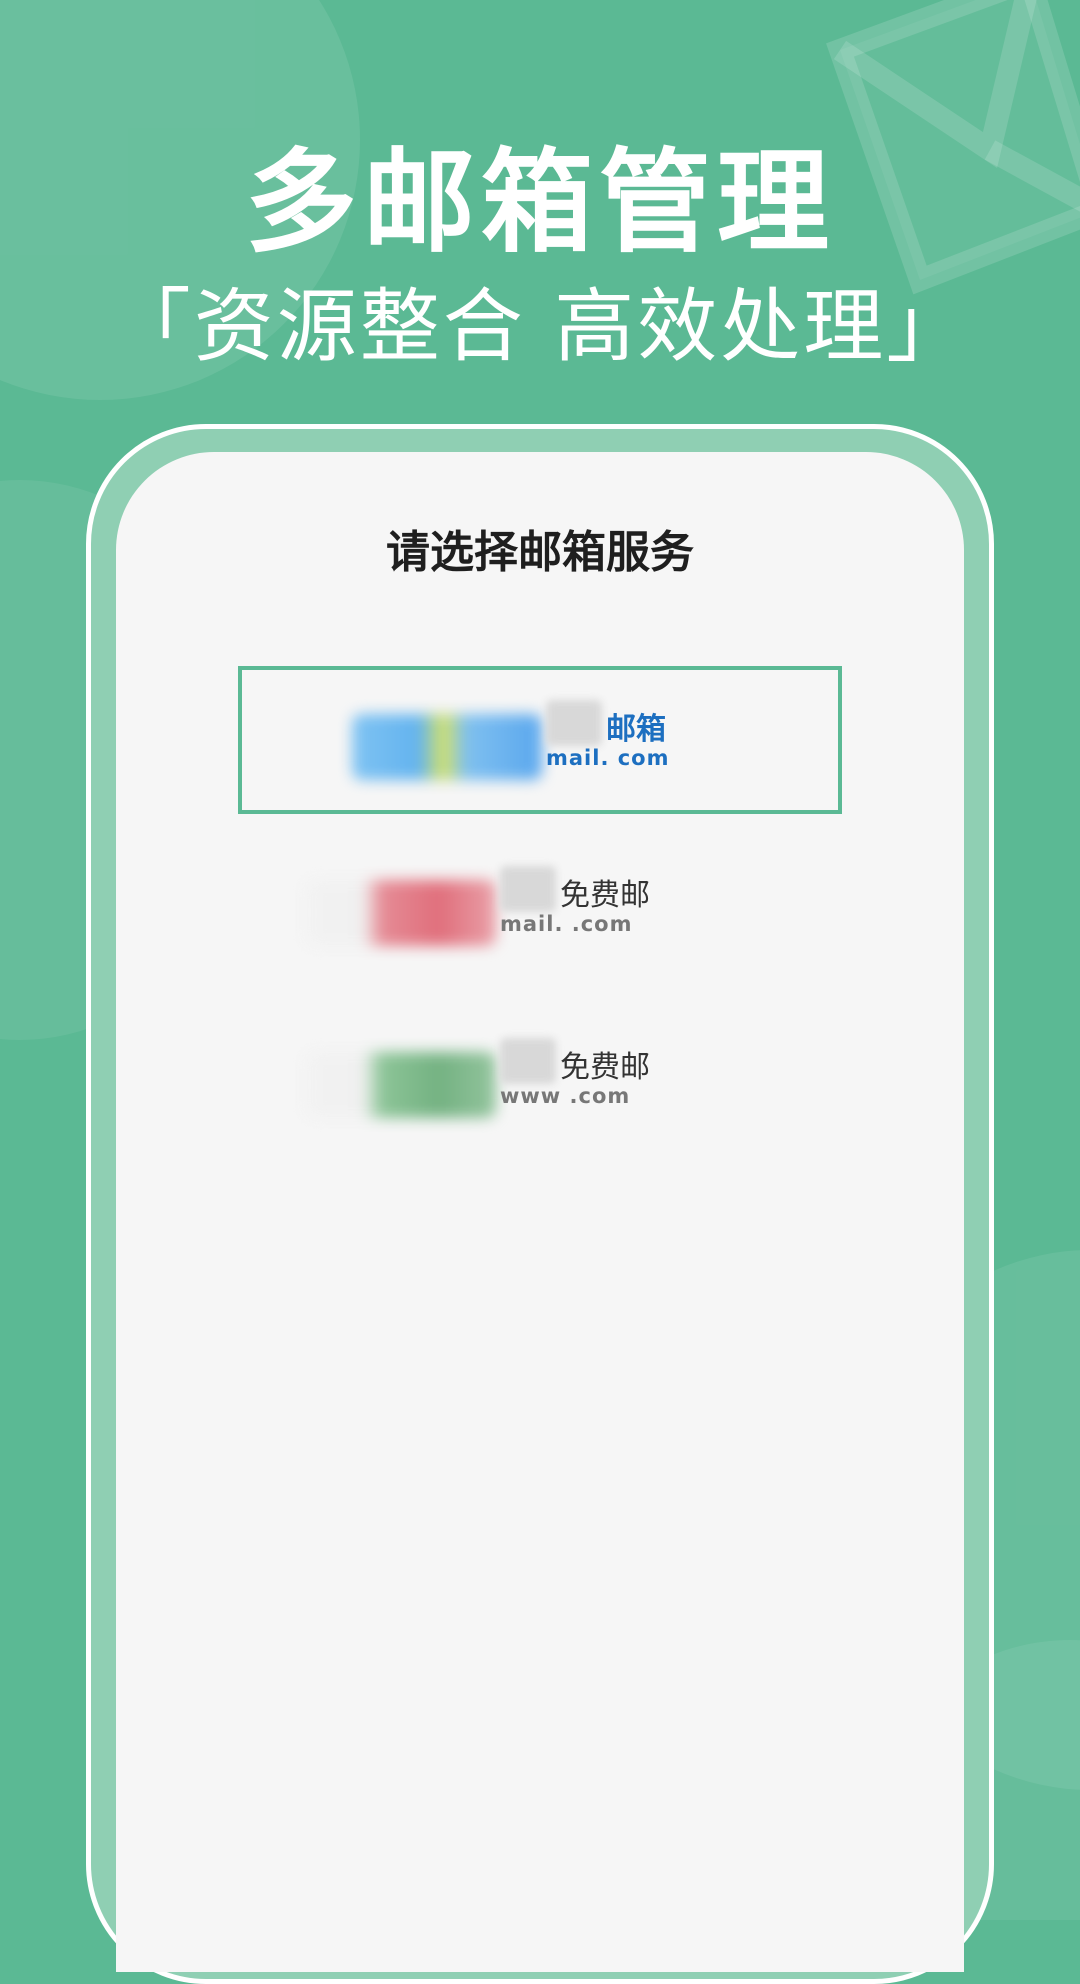 Image resolution: width=1080 pixels, height=1984 pixels. I want to click on provider-domain: www .com, so click(565, 1096).